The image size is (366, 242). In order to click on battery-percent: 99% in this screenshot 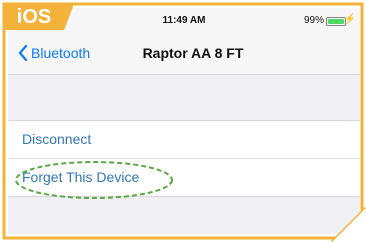, I will do `click(313, 20)`.